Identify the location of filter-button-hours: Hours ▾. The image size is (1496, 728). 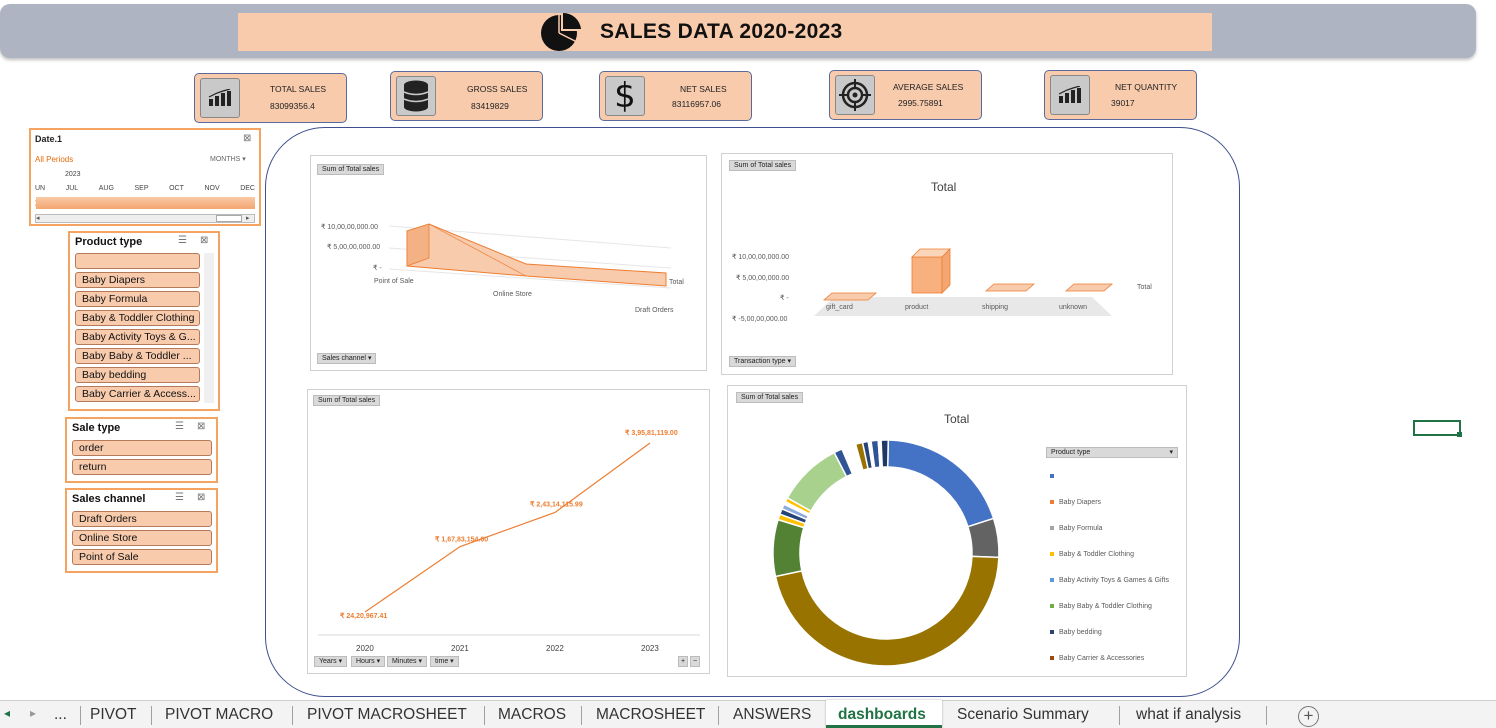
(368, 661).